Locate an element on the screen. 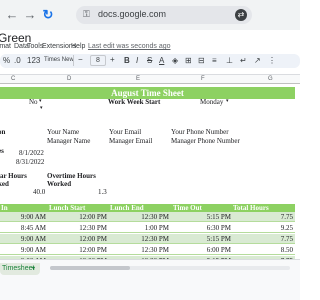 Image resolution: width=320 pixels, height=300 pixels. date-end-cell: 8/31/2022 is located at coordinates (30, 162).